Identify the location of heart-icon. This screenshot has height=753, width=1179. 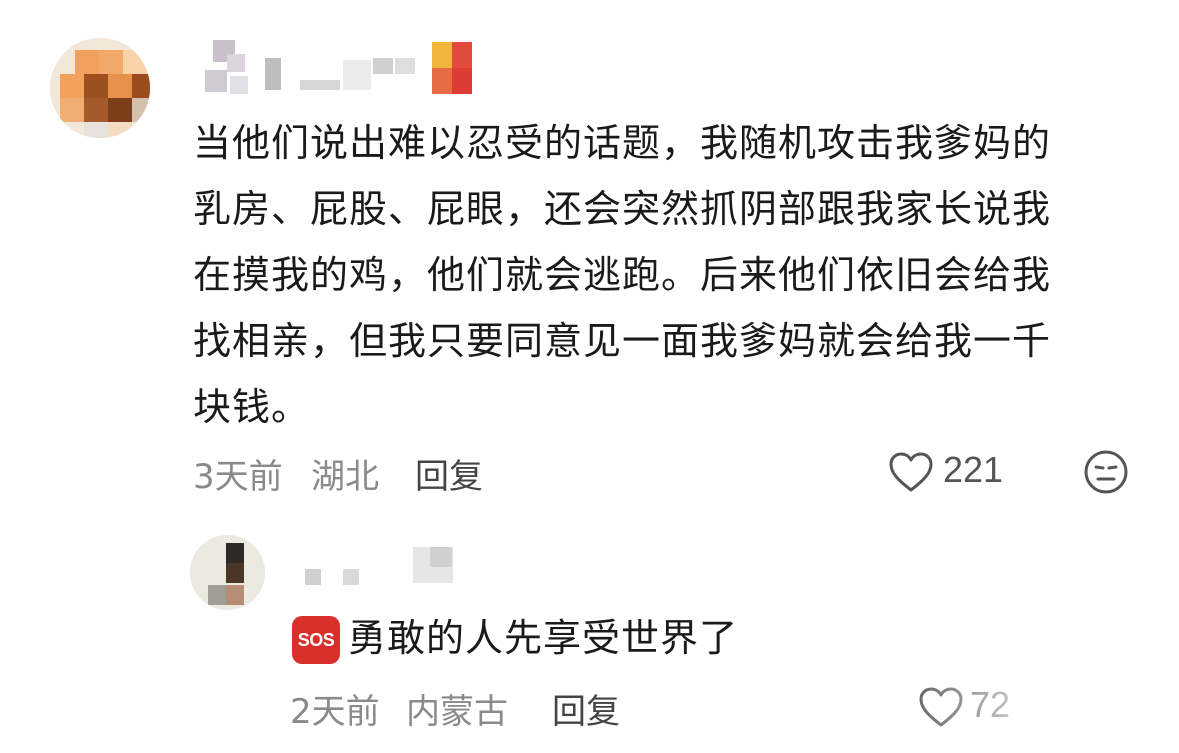
(911, 472).